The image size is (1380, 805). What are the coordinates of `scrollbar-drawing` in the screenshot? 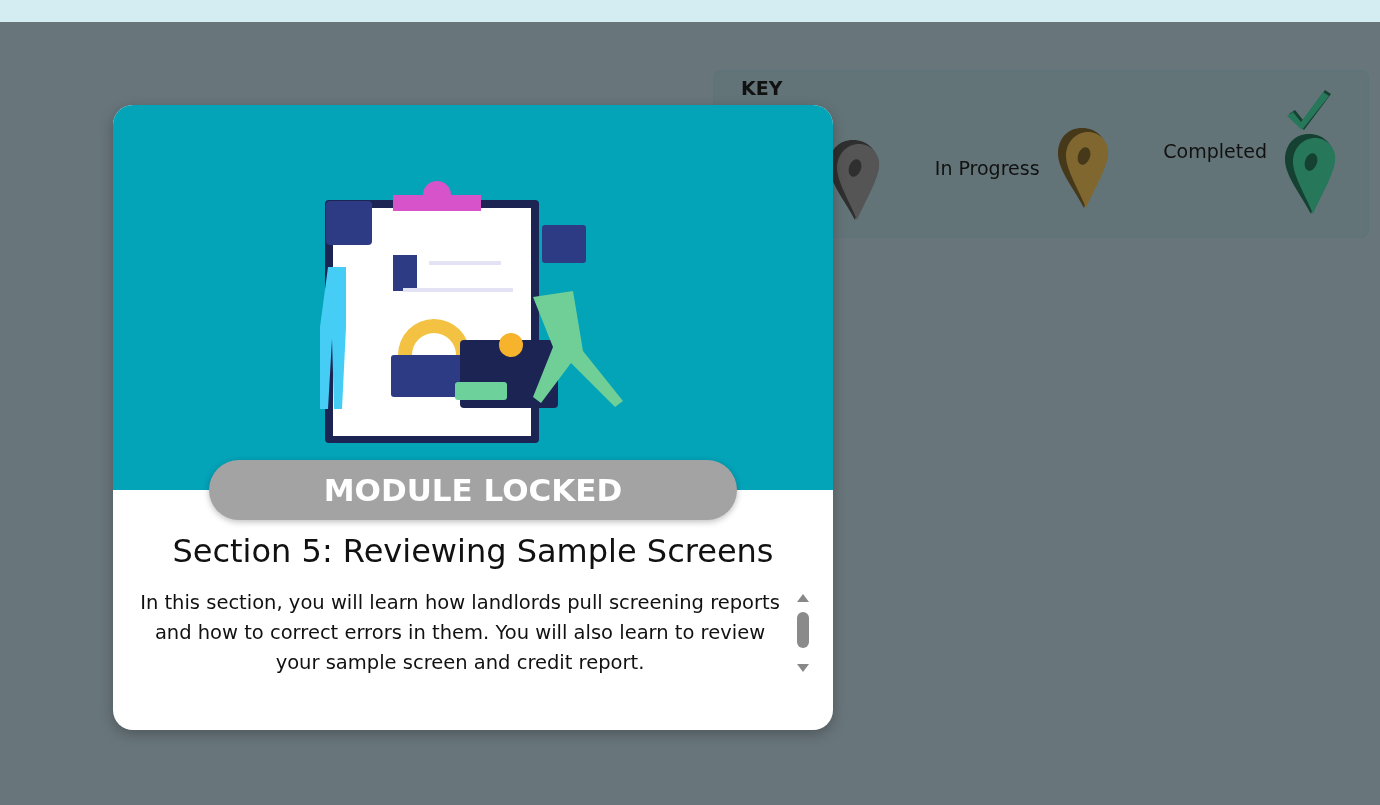 It's located at (803, 633).